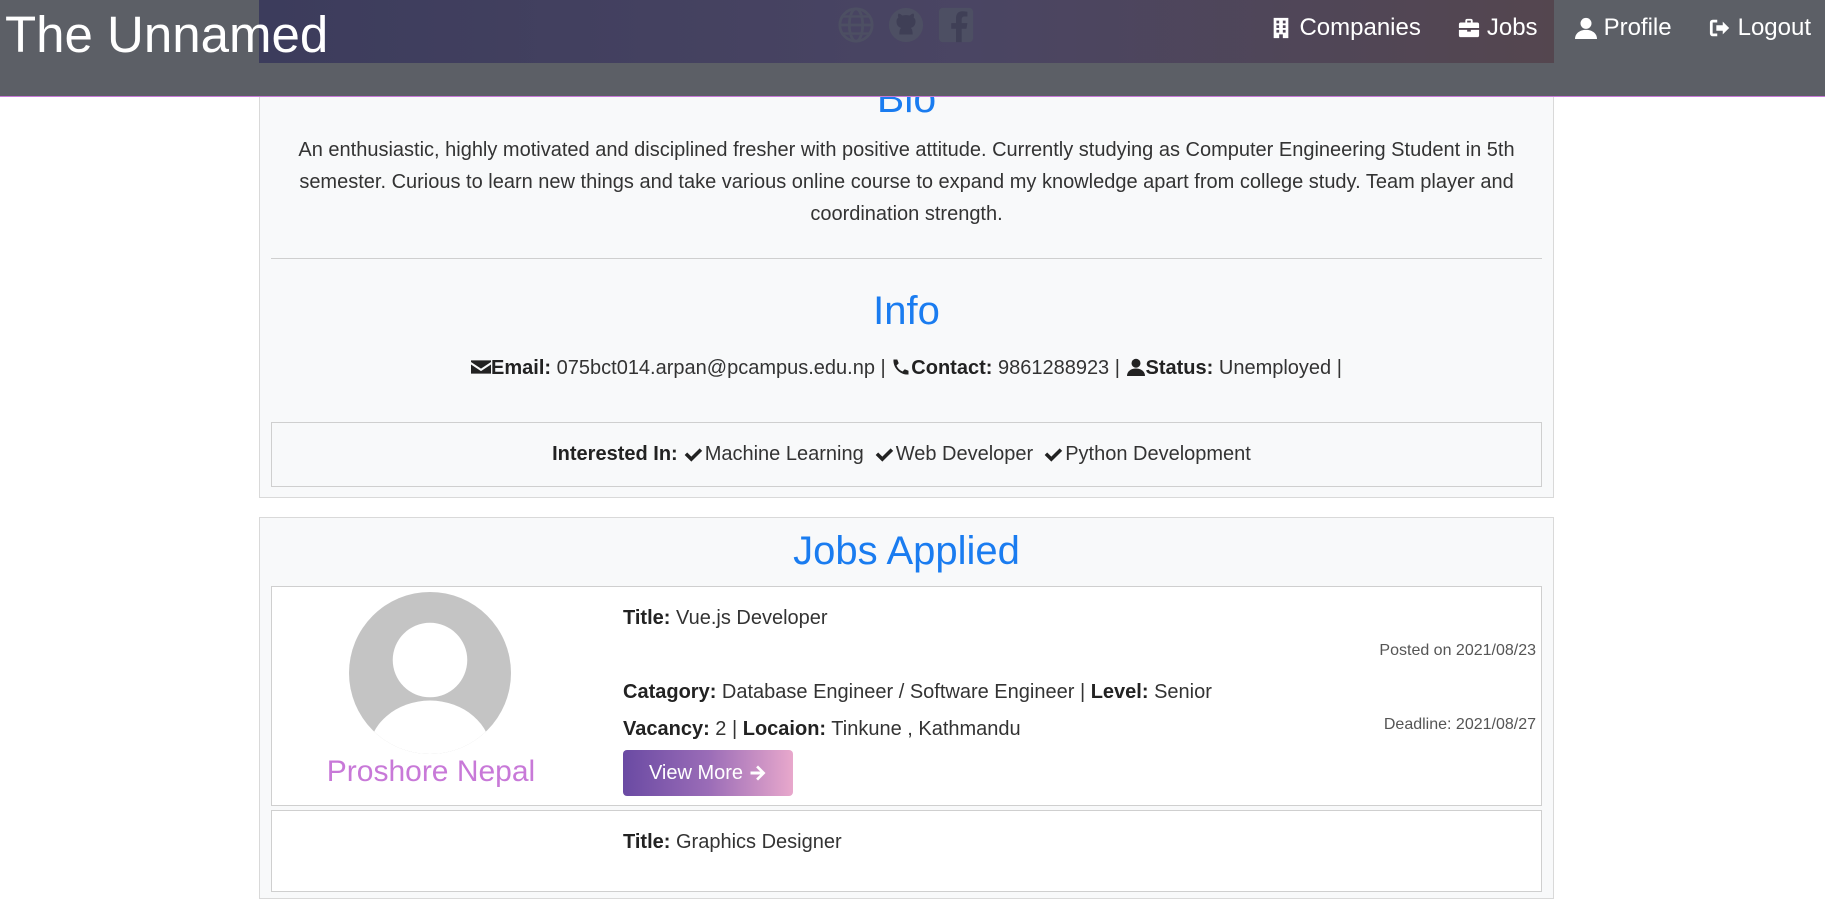 This screenshot has width=1825, height=899. What do you see at coordinates (1147, 454) in the screenshot?
I see `interest-item: Python Development` at bounding box center [1147, 454].